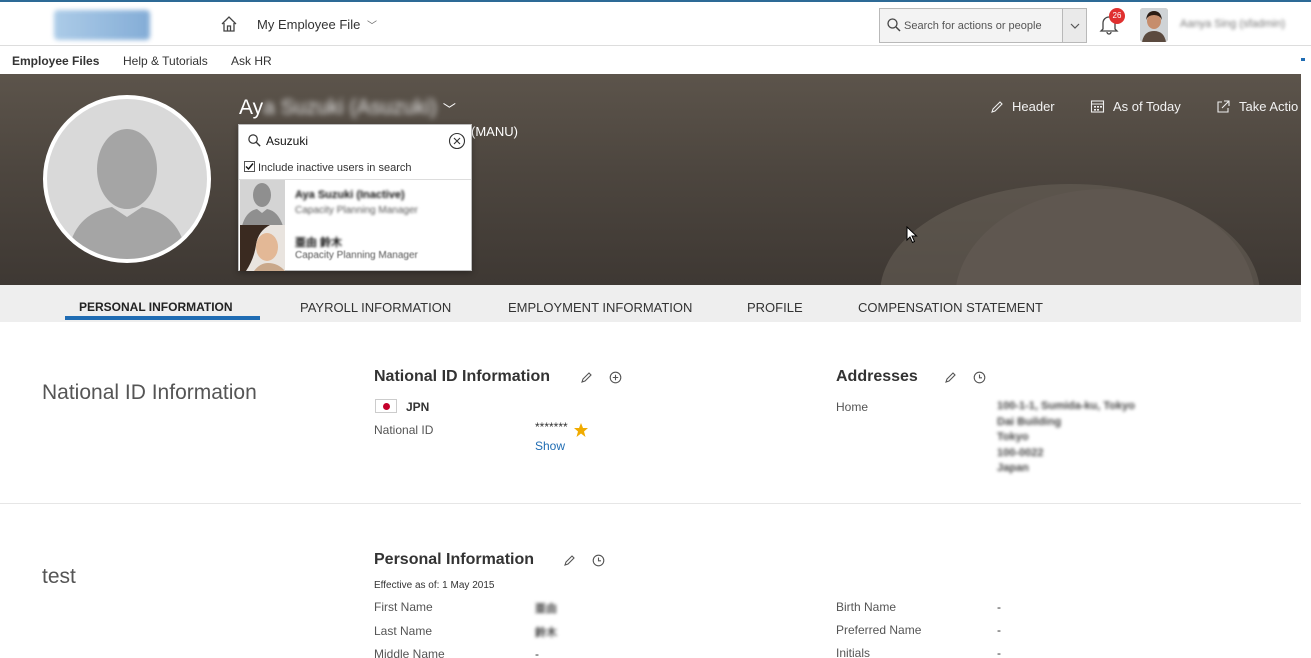  What do you see at coordinates (249, 166) in the screenshot?
I see `checkbox-checked-icon` at bounding box center [249, 166].